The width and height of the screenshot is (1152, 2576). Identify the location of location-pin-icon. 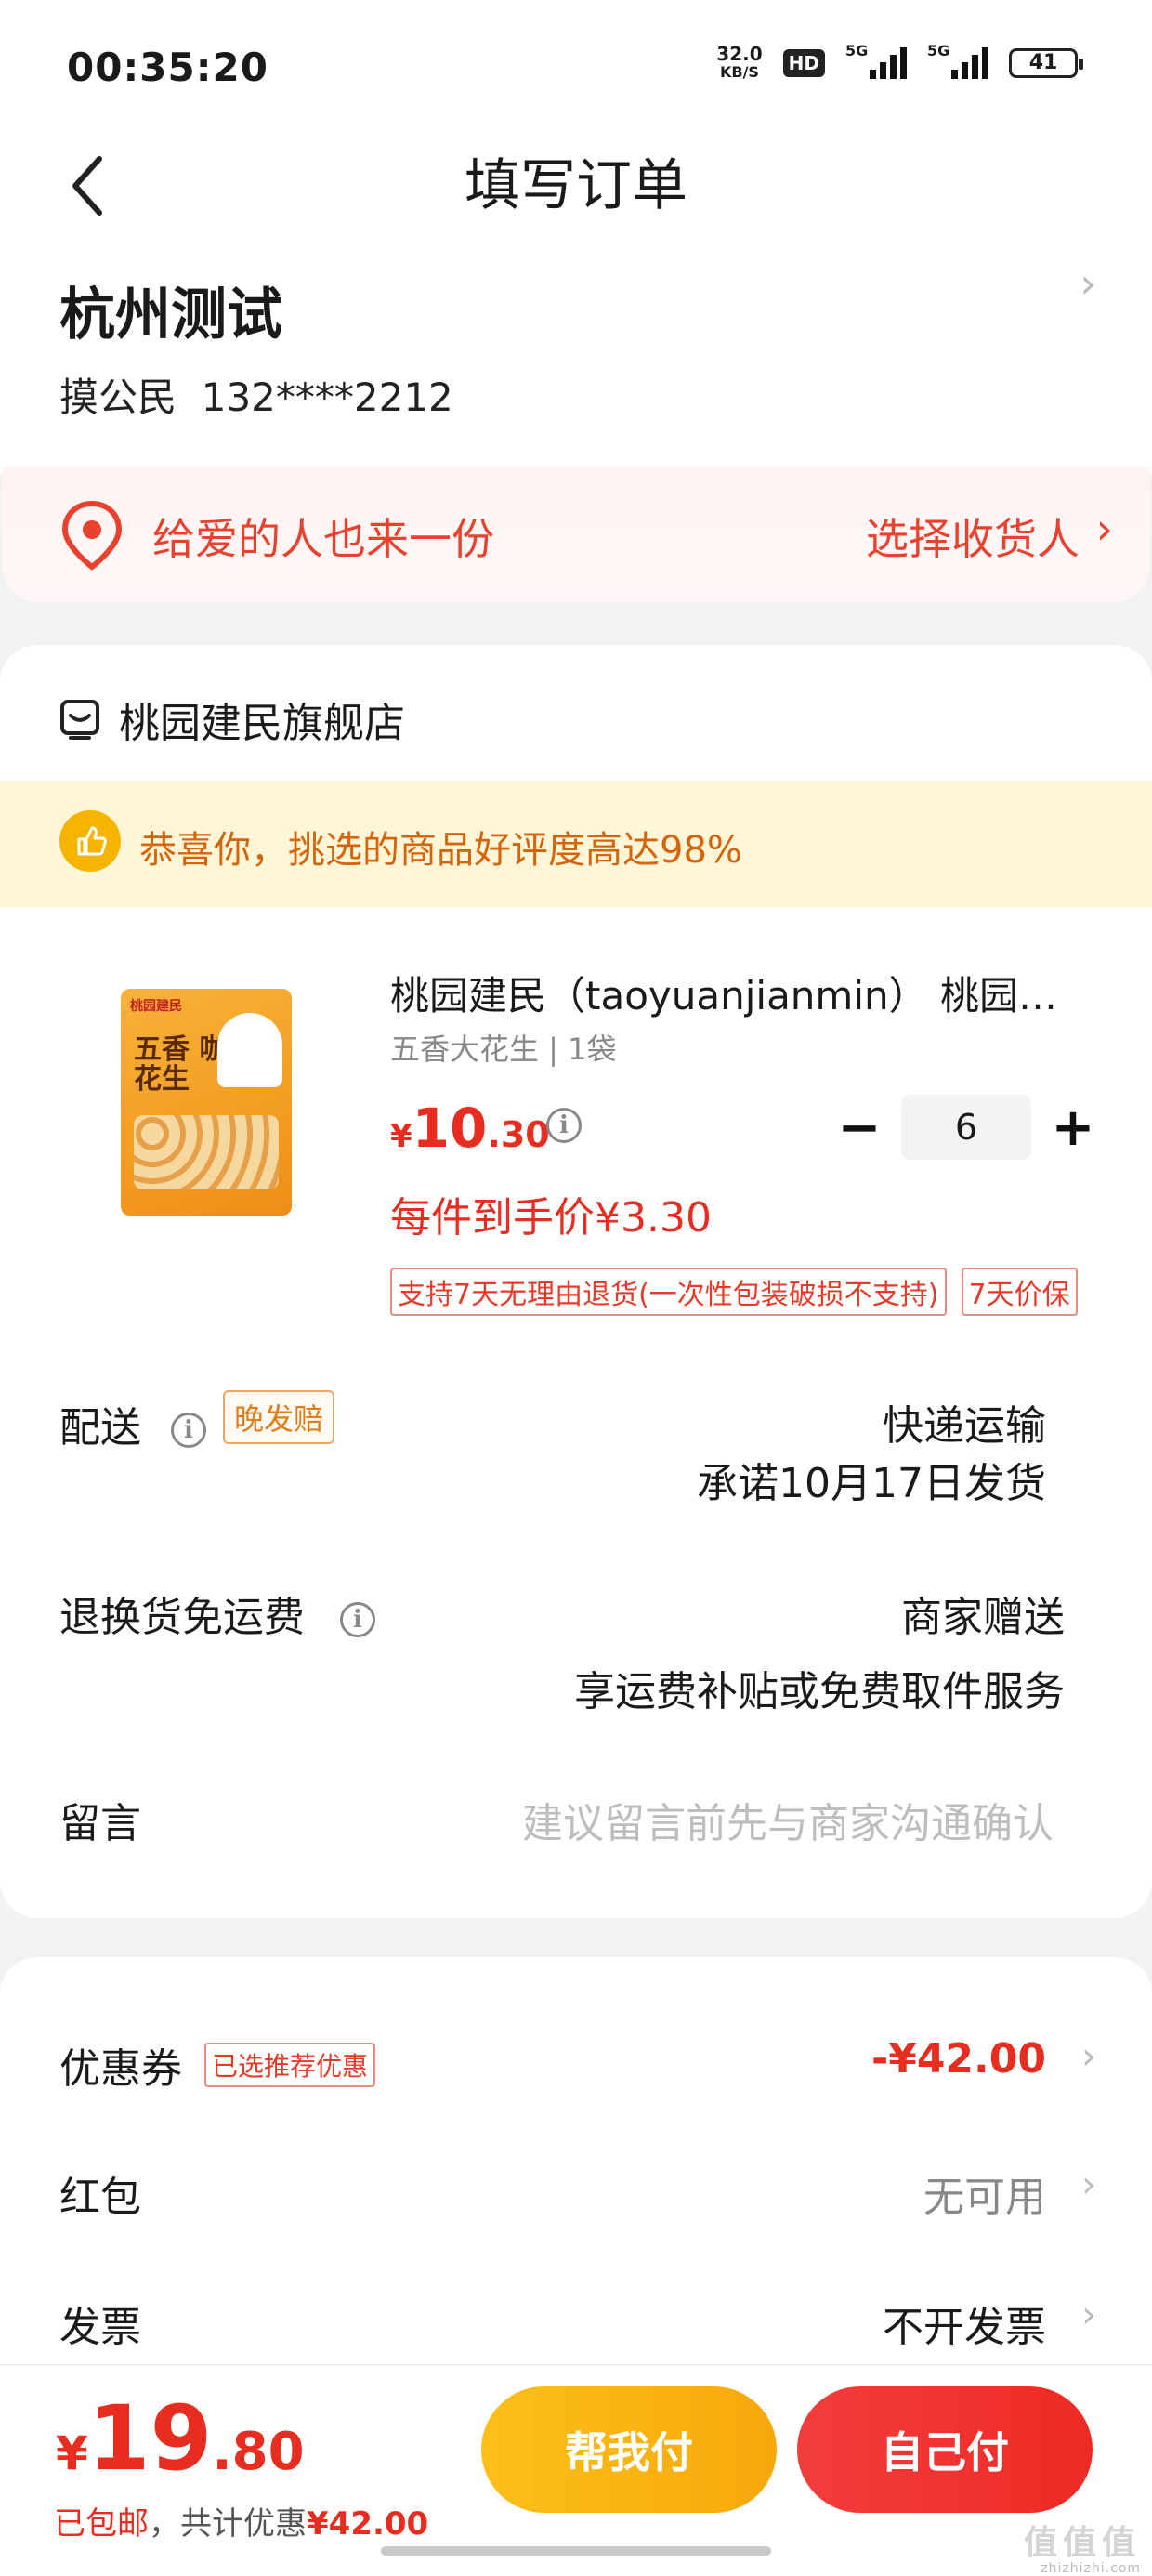
(92, 535).